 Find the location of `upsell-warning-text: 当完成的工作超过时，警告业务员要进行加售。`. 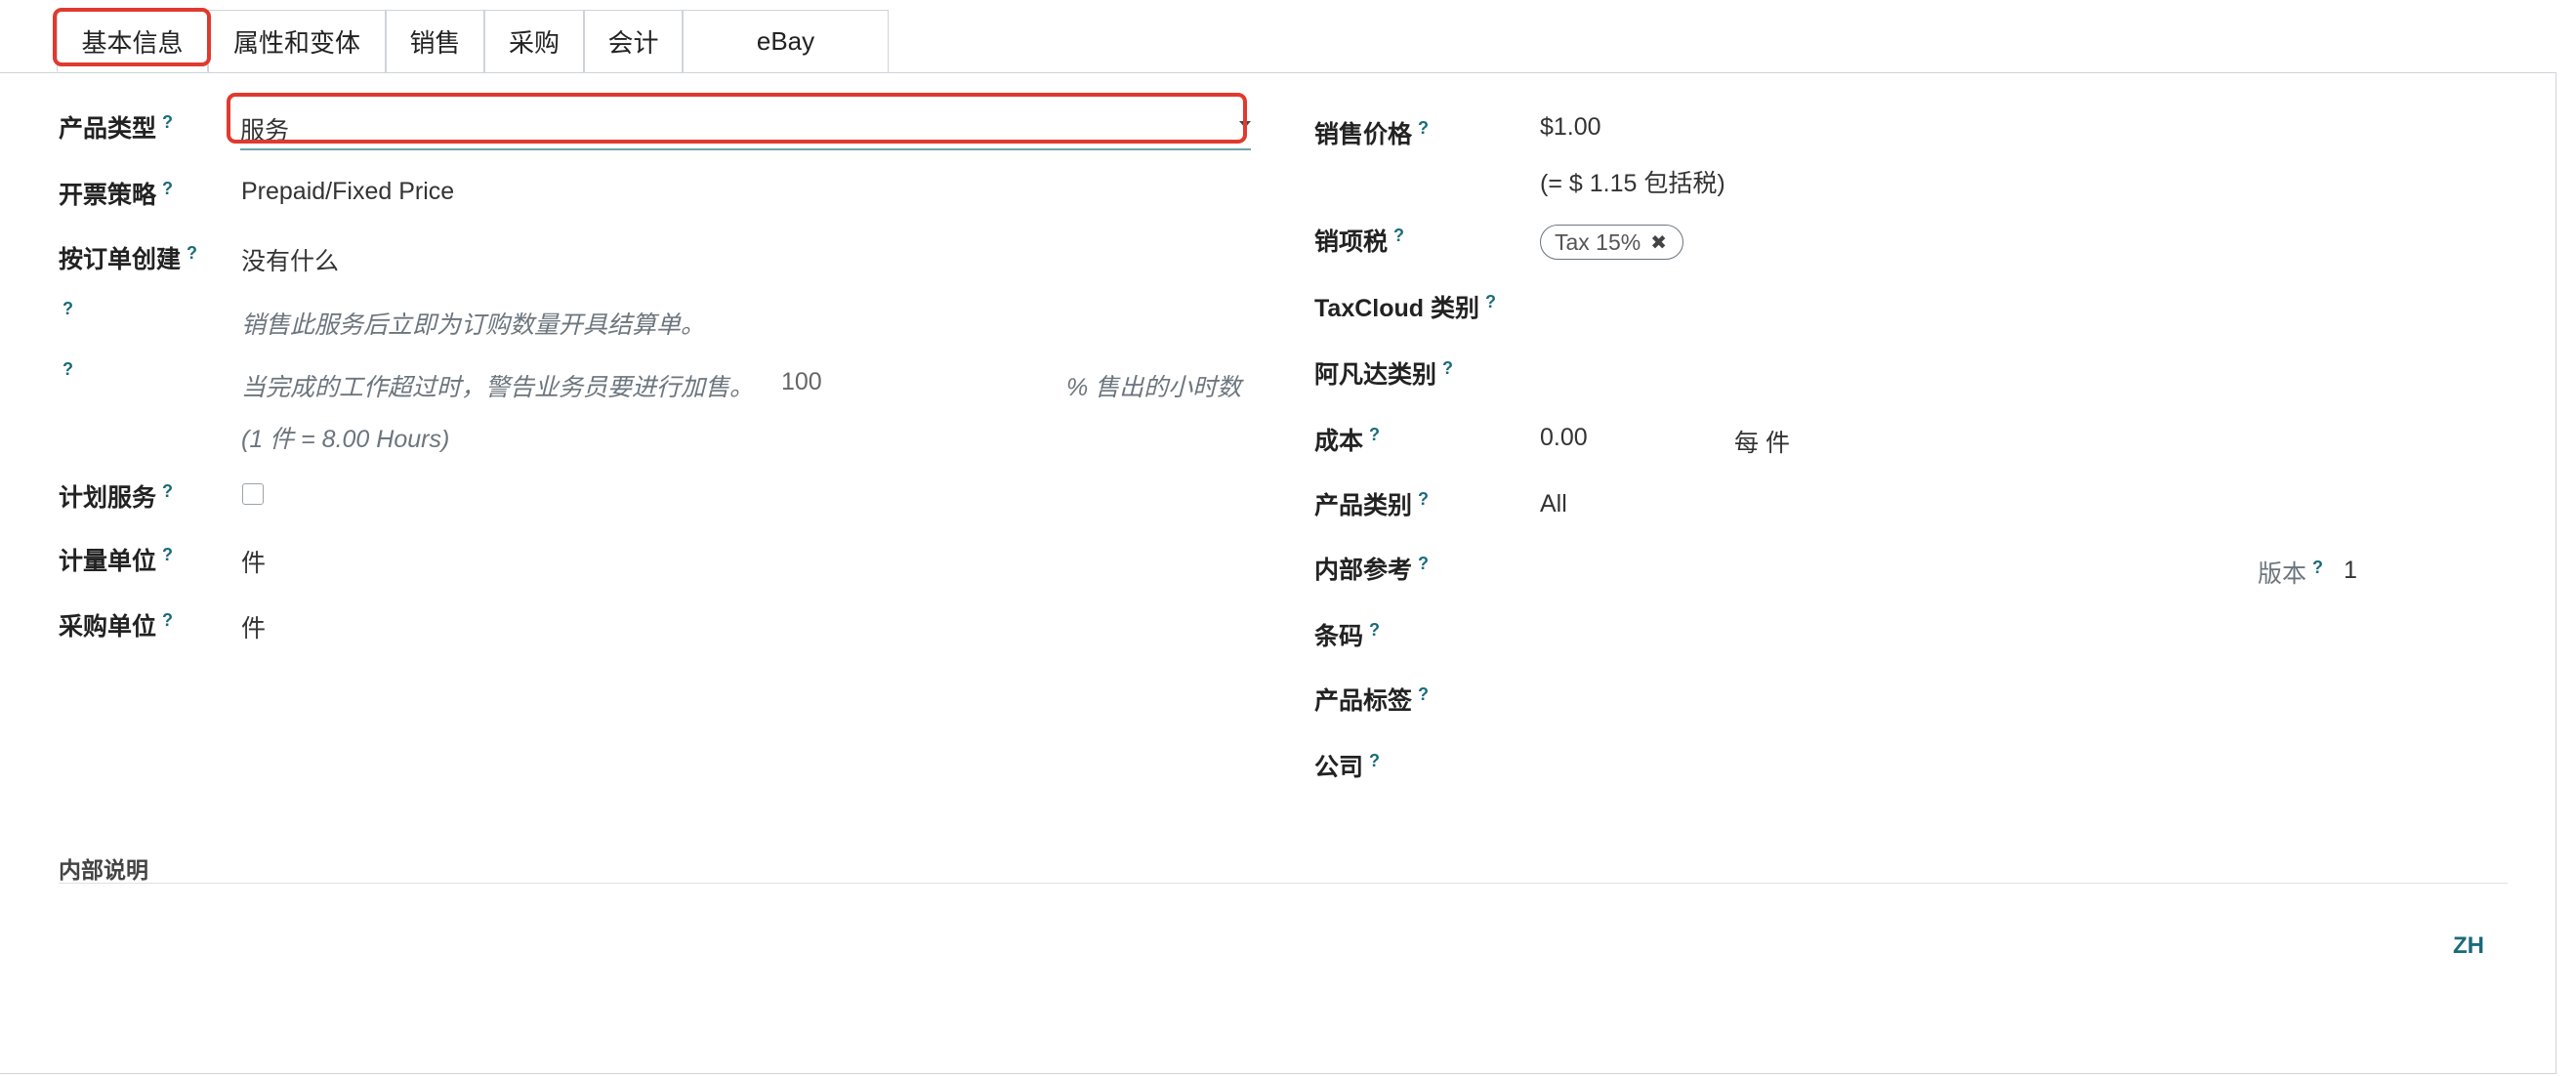

upsell-warning-text: 当完成的工作超过时，警告业务员要进行加售。 is located at coordinates (498, 387).